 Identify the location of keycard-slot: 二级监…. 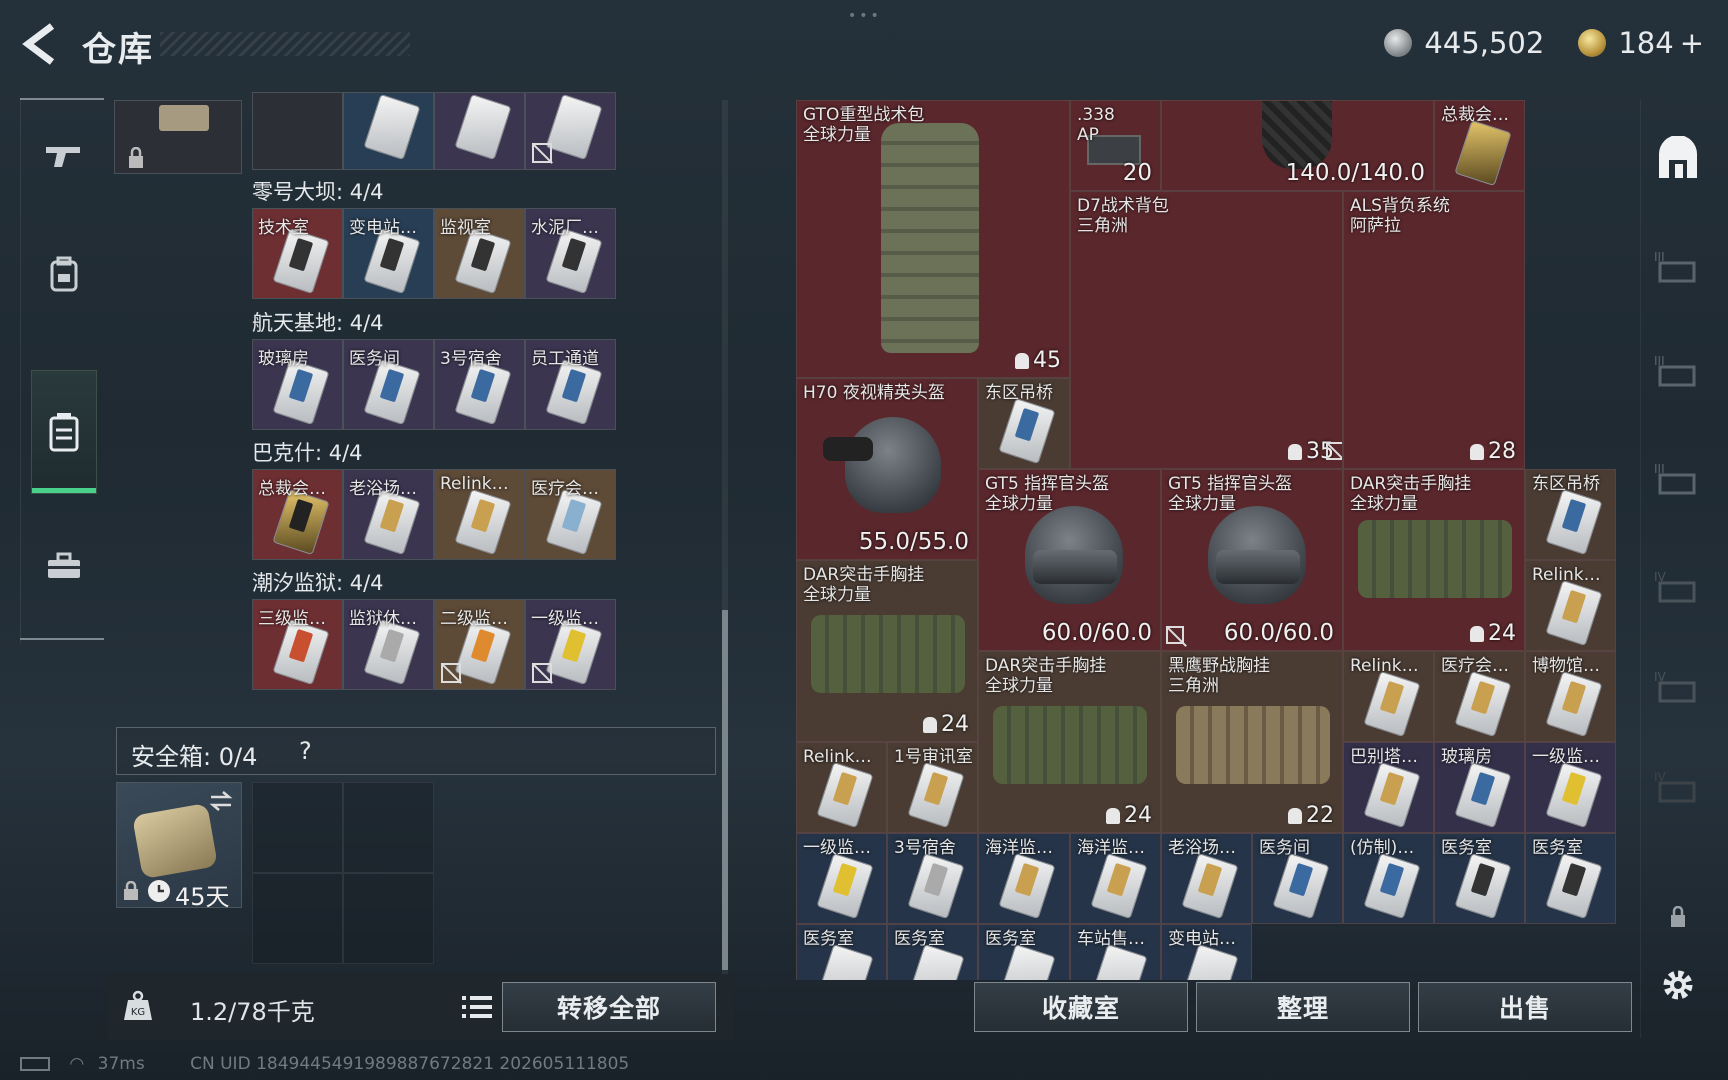
(479, 644).